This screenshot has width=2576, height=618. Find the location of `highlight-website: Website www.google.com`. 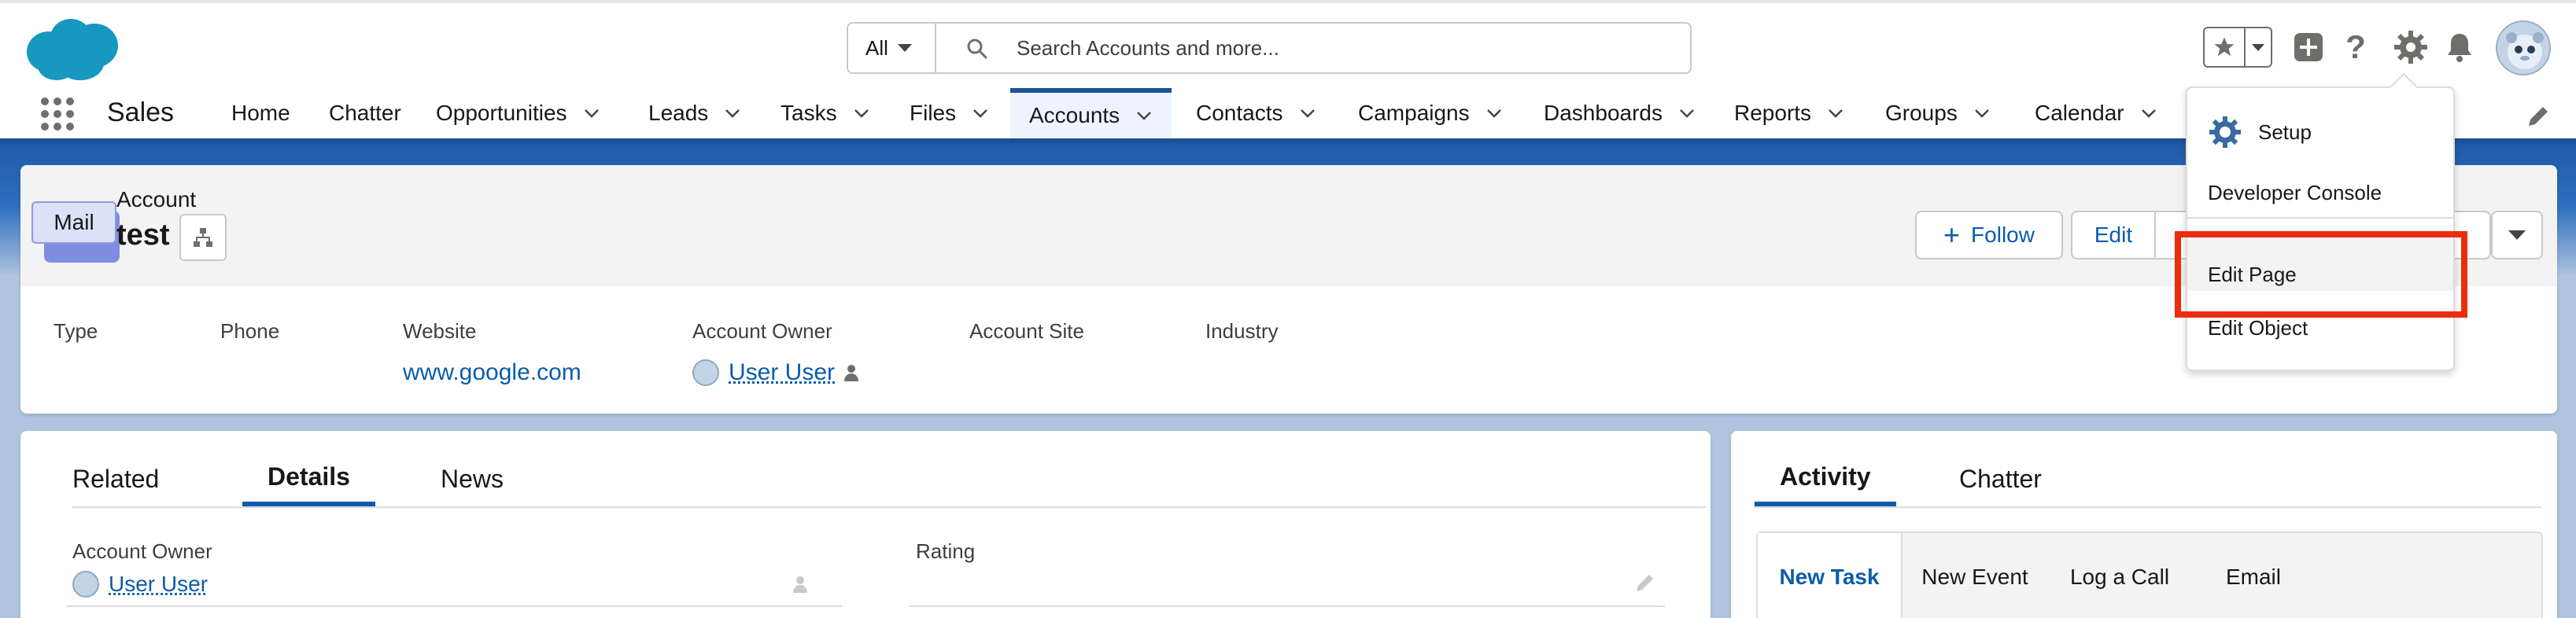

highlight-website: Website www.google.com is located at coordinates (492, 352).